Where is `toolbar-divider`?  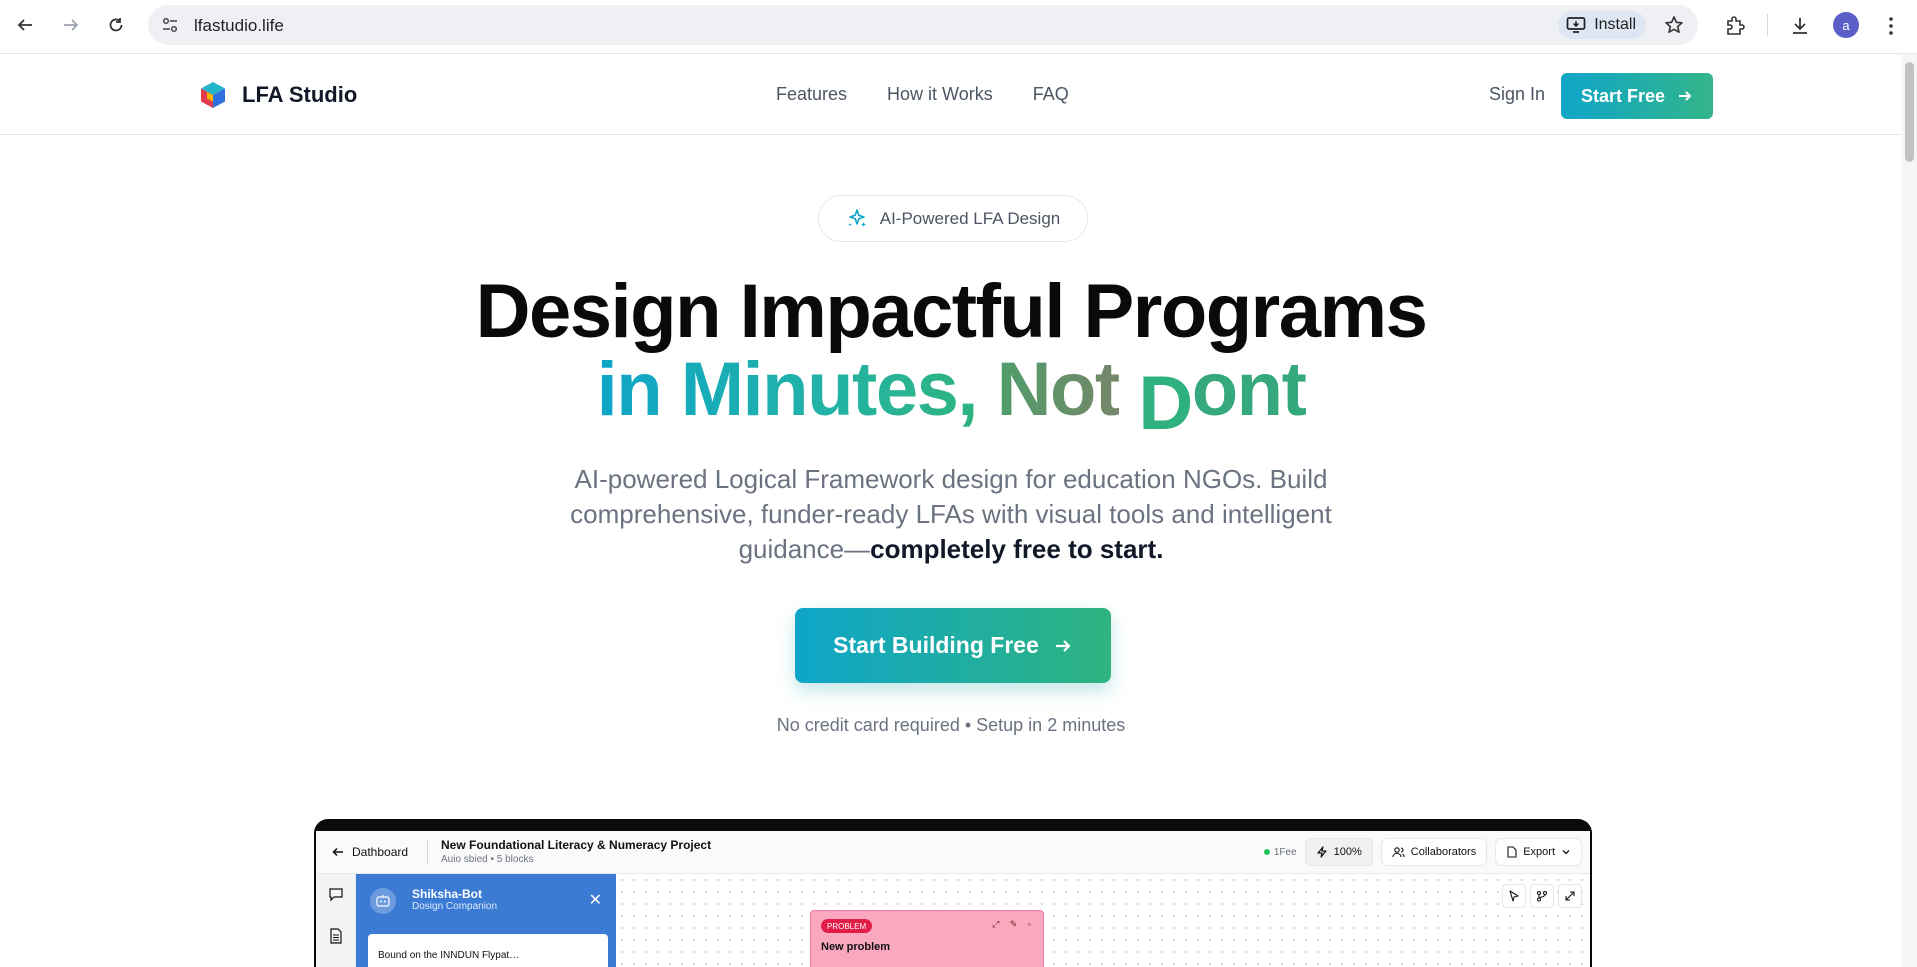
toolbar-divider is located at coordinates (1767, 25).